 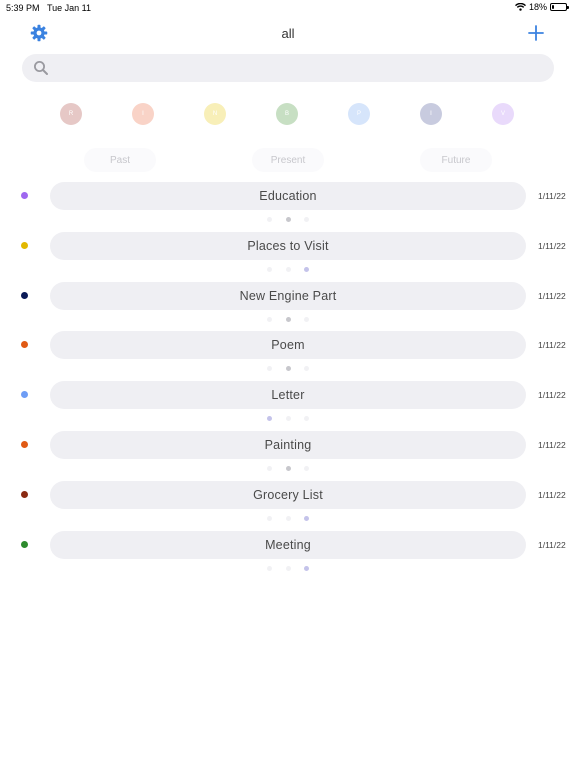 I want to click on search-bar, so click(x=288, y=68).